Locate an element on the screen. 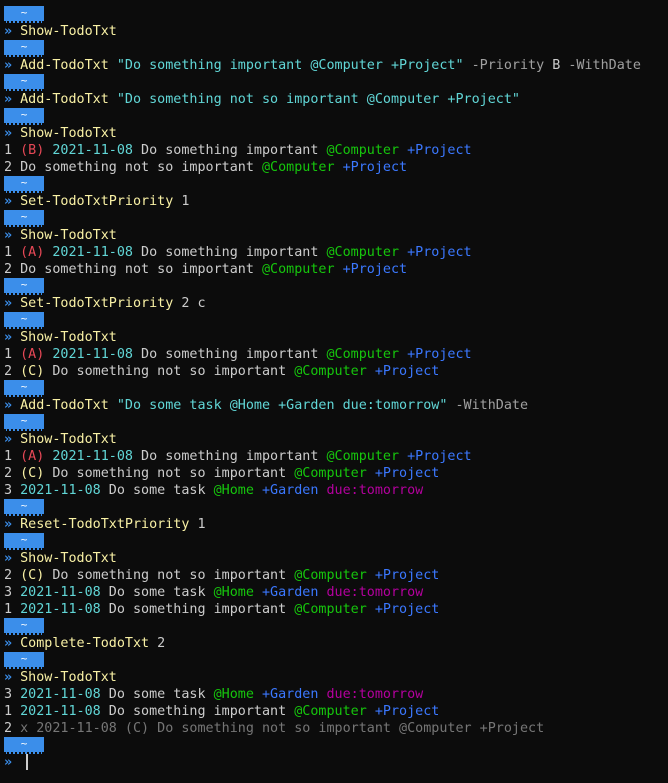 This screenshot has height=783, width=668. command-text: Complete-TodoTxt is located at coordinates (85, 643).